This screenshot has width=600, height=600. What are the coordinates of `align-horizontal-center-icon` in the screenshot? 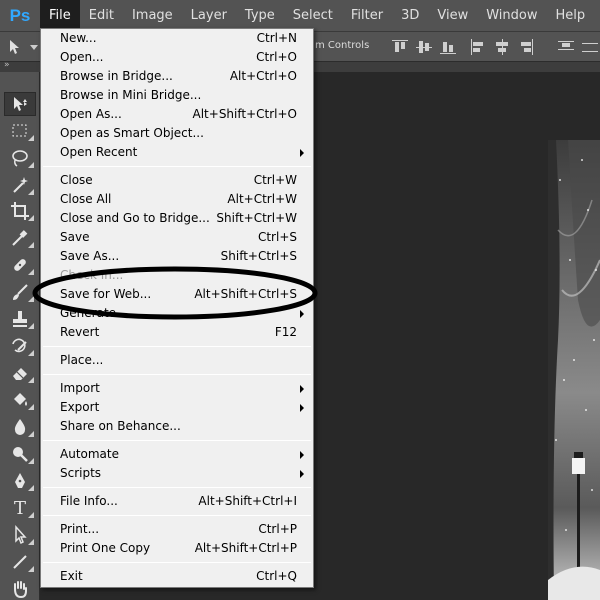 It's located at (502, 47).